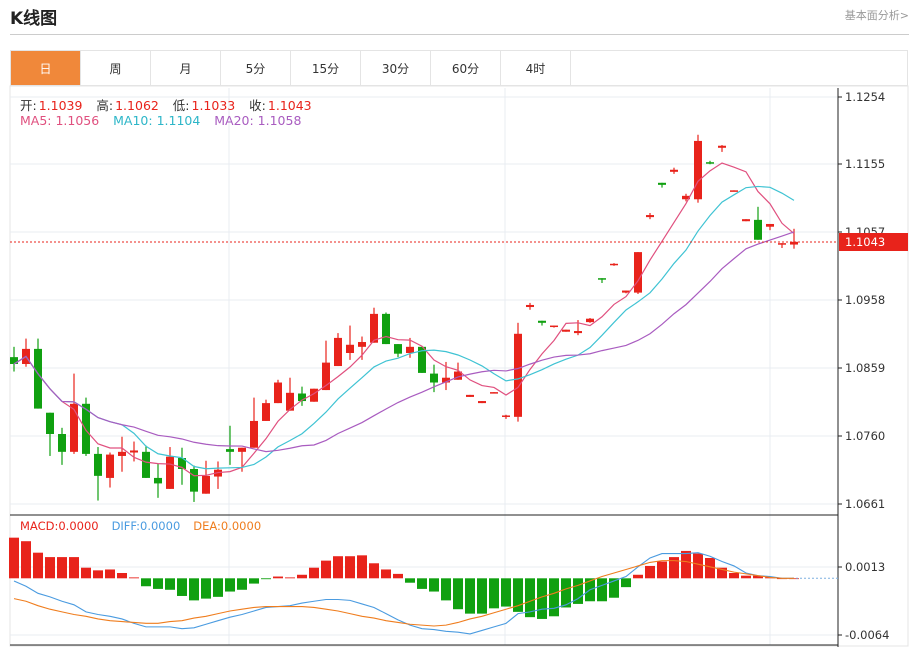 The image size is (917, 647). I want to click on tab-60min: 60分, so click(466, 68).